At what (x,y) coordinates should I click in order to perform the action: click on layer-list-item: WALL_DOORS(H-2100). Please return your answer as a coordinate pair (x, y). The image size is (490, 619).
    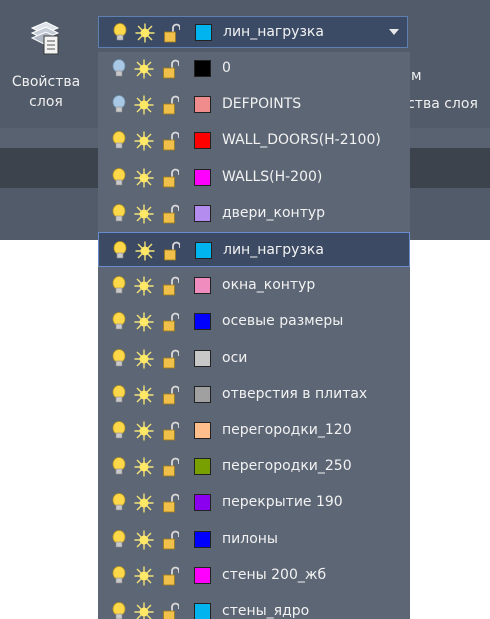
    Looking at the image, I should click on (254, 140).